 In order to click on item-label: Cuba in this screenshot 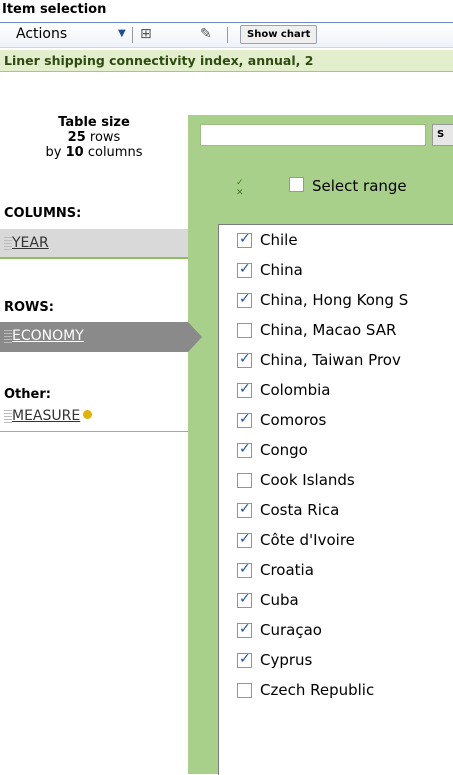, I will do `click(279, 600)`.